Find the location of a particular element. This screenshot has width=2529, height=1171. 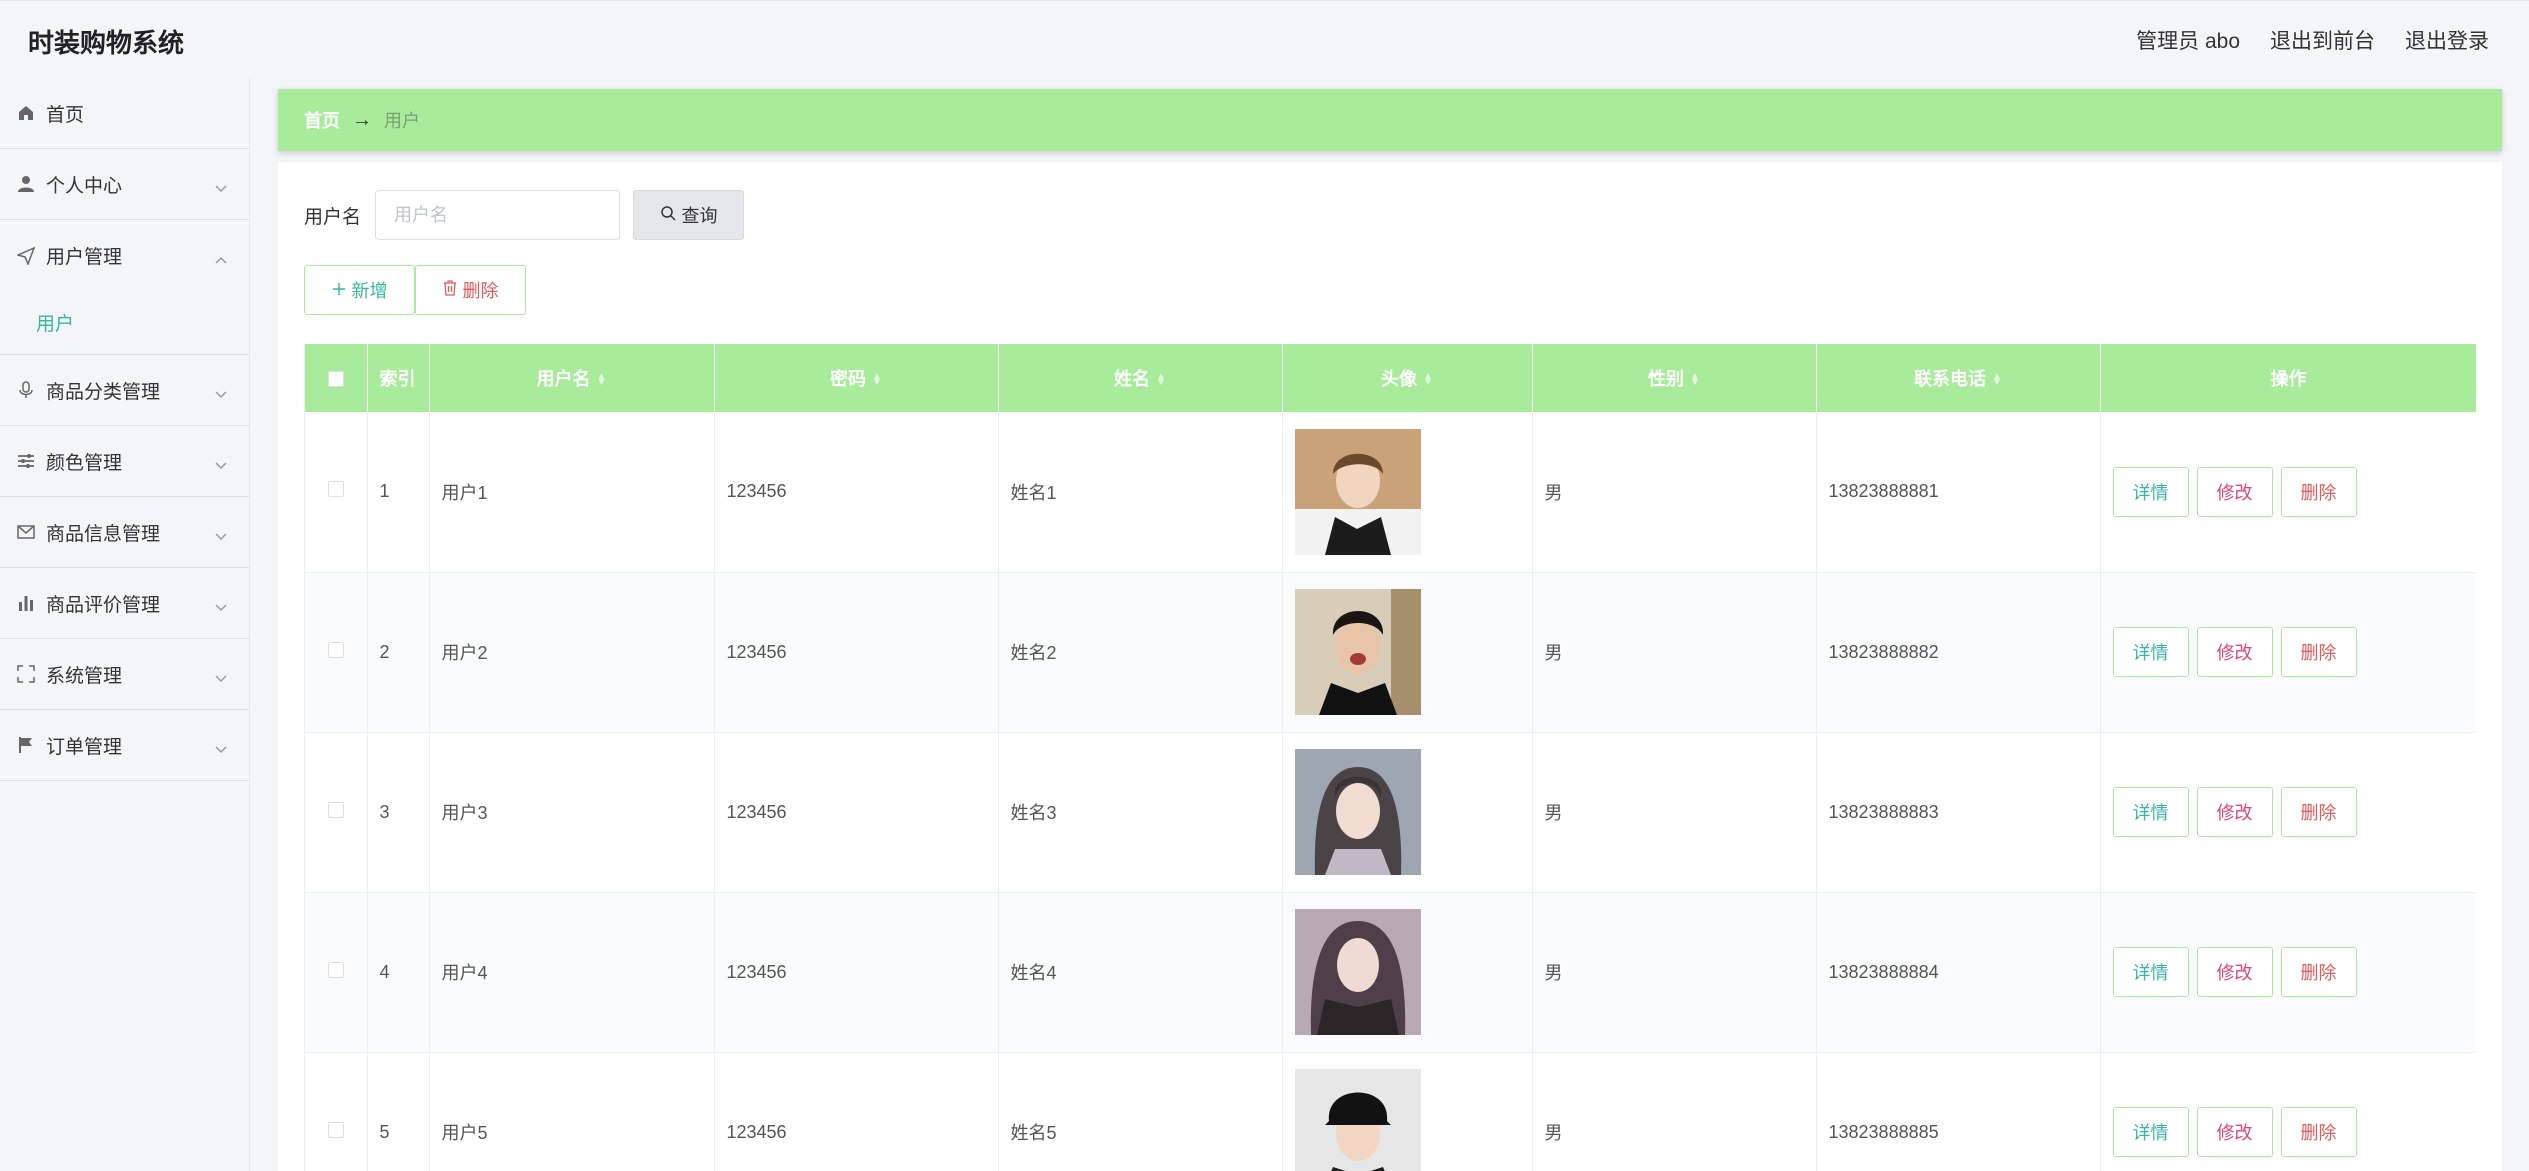

cell-index: 2 is located at coordinates (398, 652).